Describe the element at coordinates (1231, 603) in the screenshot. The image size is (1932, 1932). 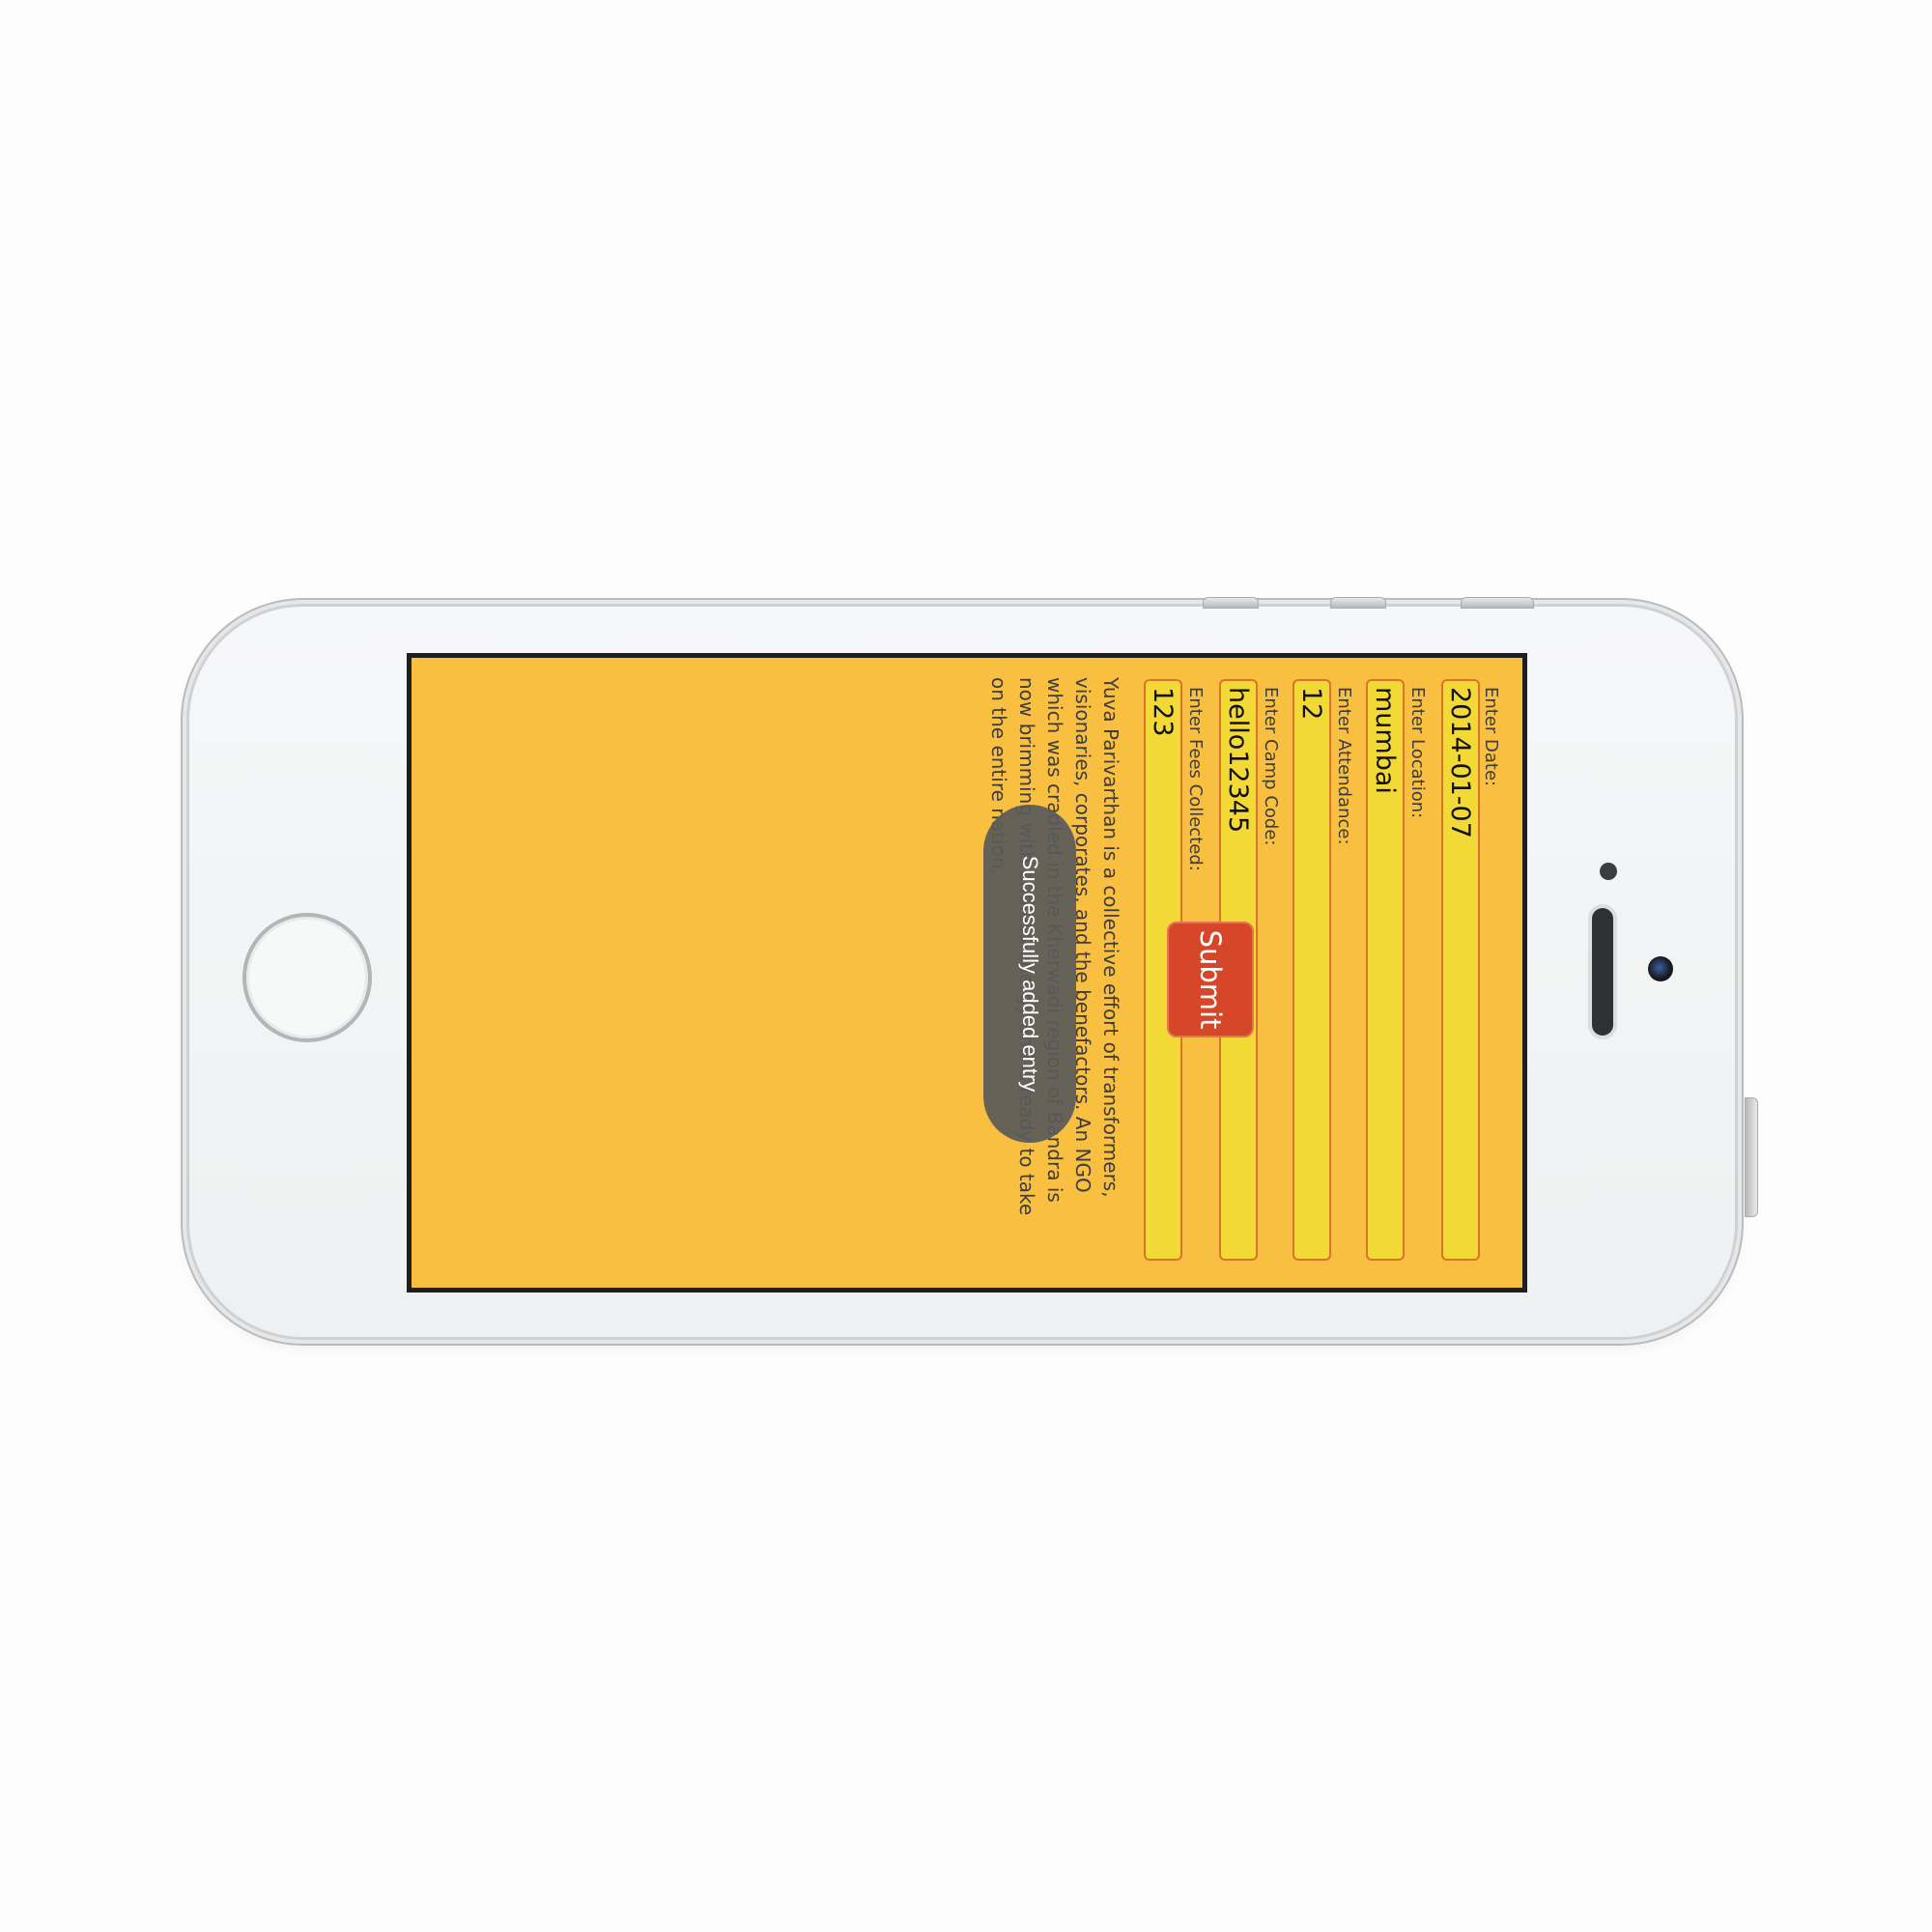
I see `mute-switch` at that location.